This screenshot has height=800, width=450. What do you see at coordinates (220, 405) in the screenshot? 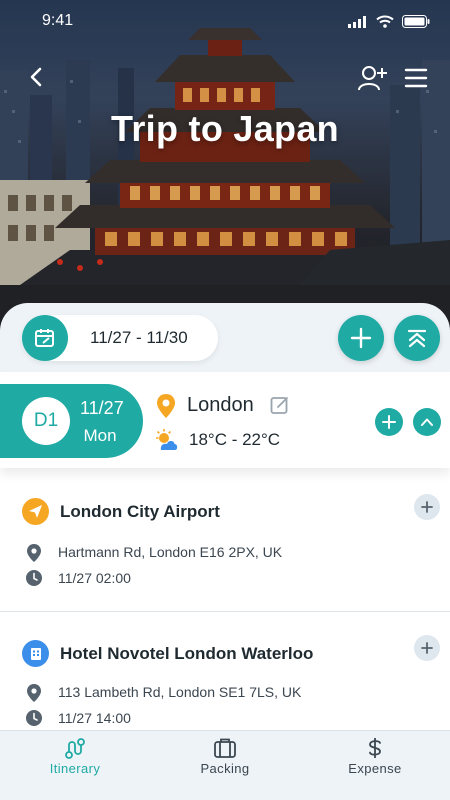
I see `day-location: London` at bounding box center [220, 405].